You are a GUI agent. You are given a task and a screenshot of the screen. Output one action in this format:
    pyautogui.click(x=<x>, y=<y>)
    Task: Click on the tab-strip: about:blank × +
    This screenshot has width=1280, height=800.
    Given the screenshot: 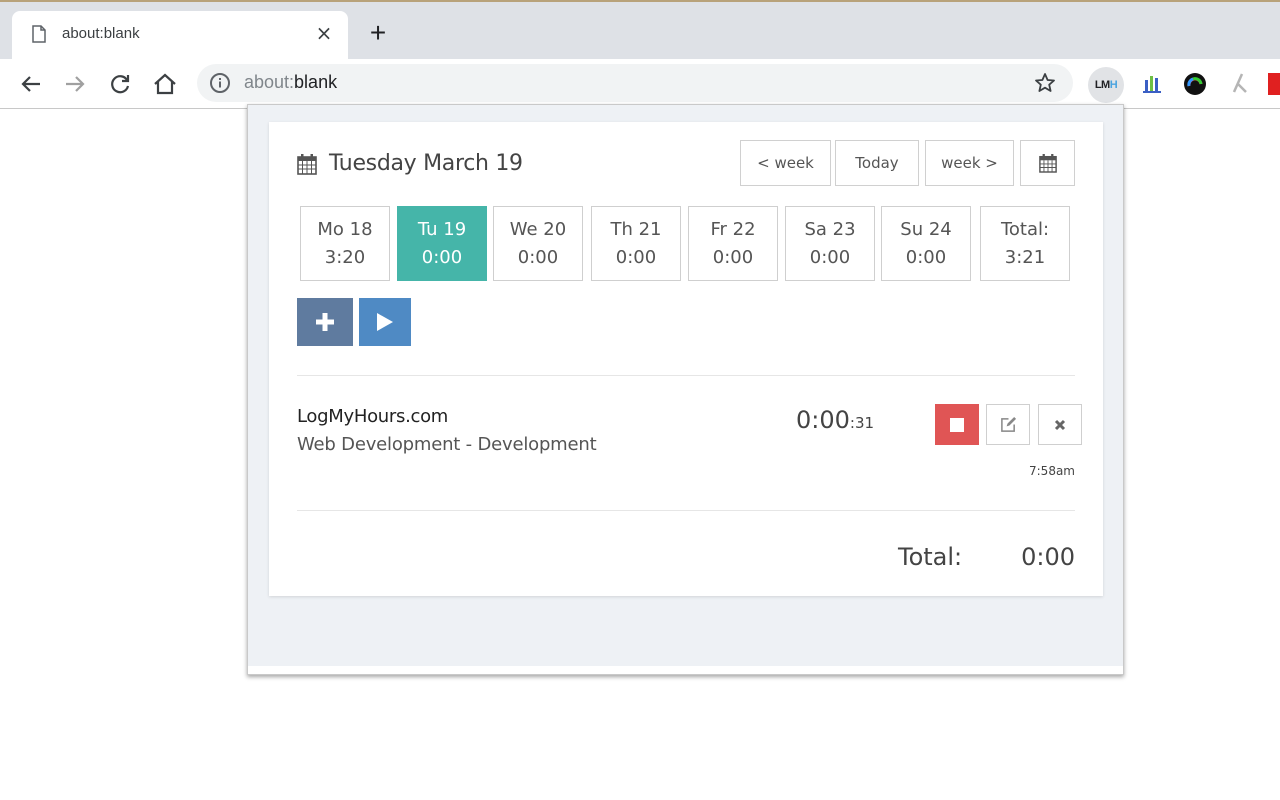 What is the action you would take?
    pyautogui.click(x=640, y=30)
    